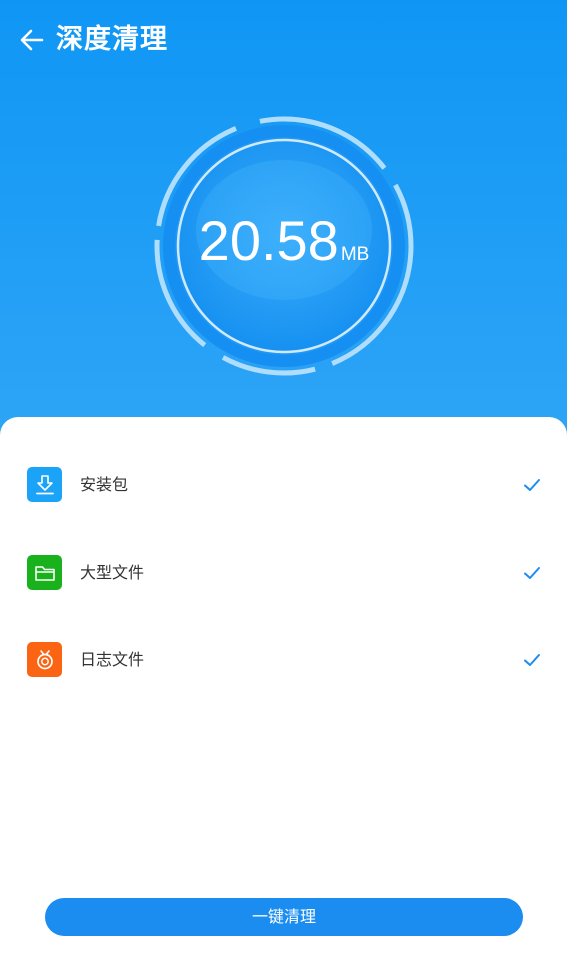 This screenshot has height=975, width=567. I want to click on list-item-install-packages: 安装包, so click(283, 485).